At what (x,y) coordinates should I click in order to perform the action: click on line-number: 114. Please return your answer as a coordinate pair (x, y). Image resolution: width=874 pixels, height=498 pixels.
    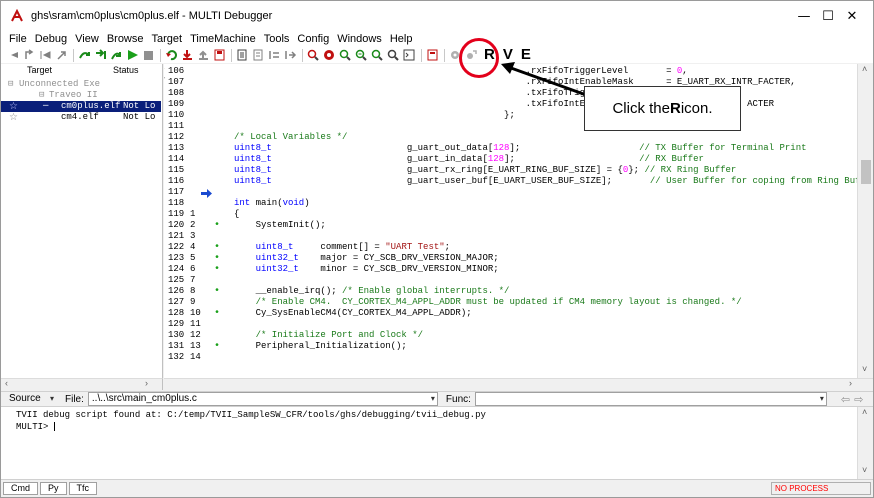
    Looking at the image, I should click on (176, 159).